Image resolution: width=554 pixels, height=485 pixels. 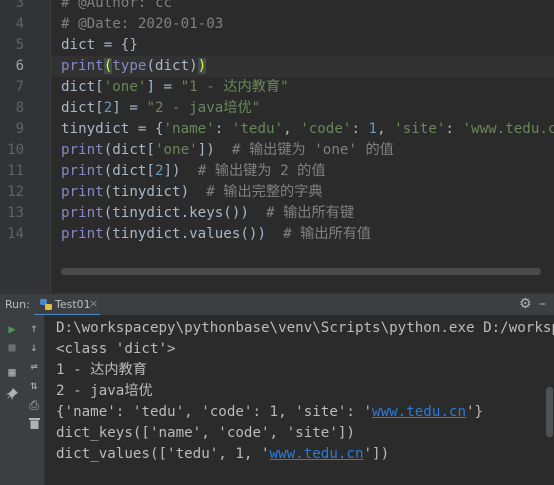 What do you see at coordinates (277, 304) in the screenshot?
I see `run-tool-window-header: Run: Test01 × ⚙ –` at bounding box center [277, 304].